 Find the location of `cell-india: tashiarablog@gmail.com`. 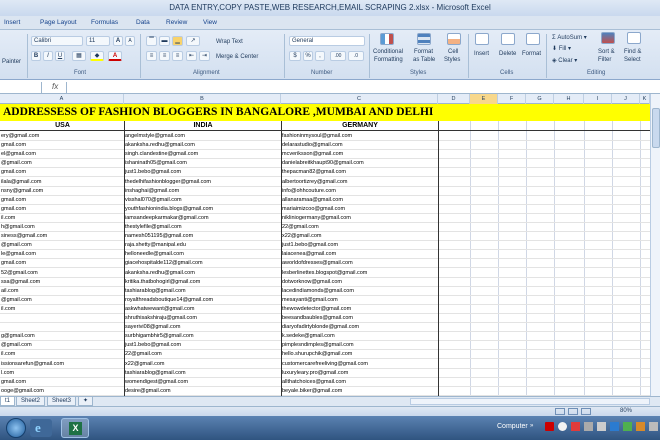

cell-india: tashiarablog@gmail.com is located at coordinates (202, 291).